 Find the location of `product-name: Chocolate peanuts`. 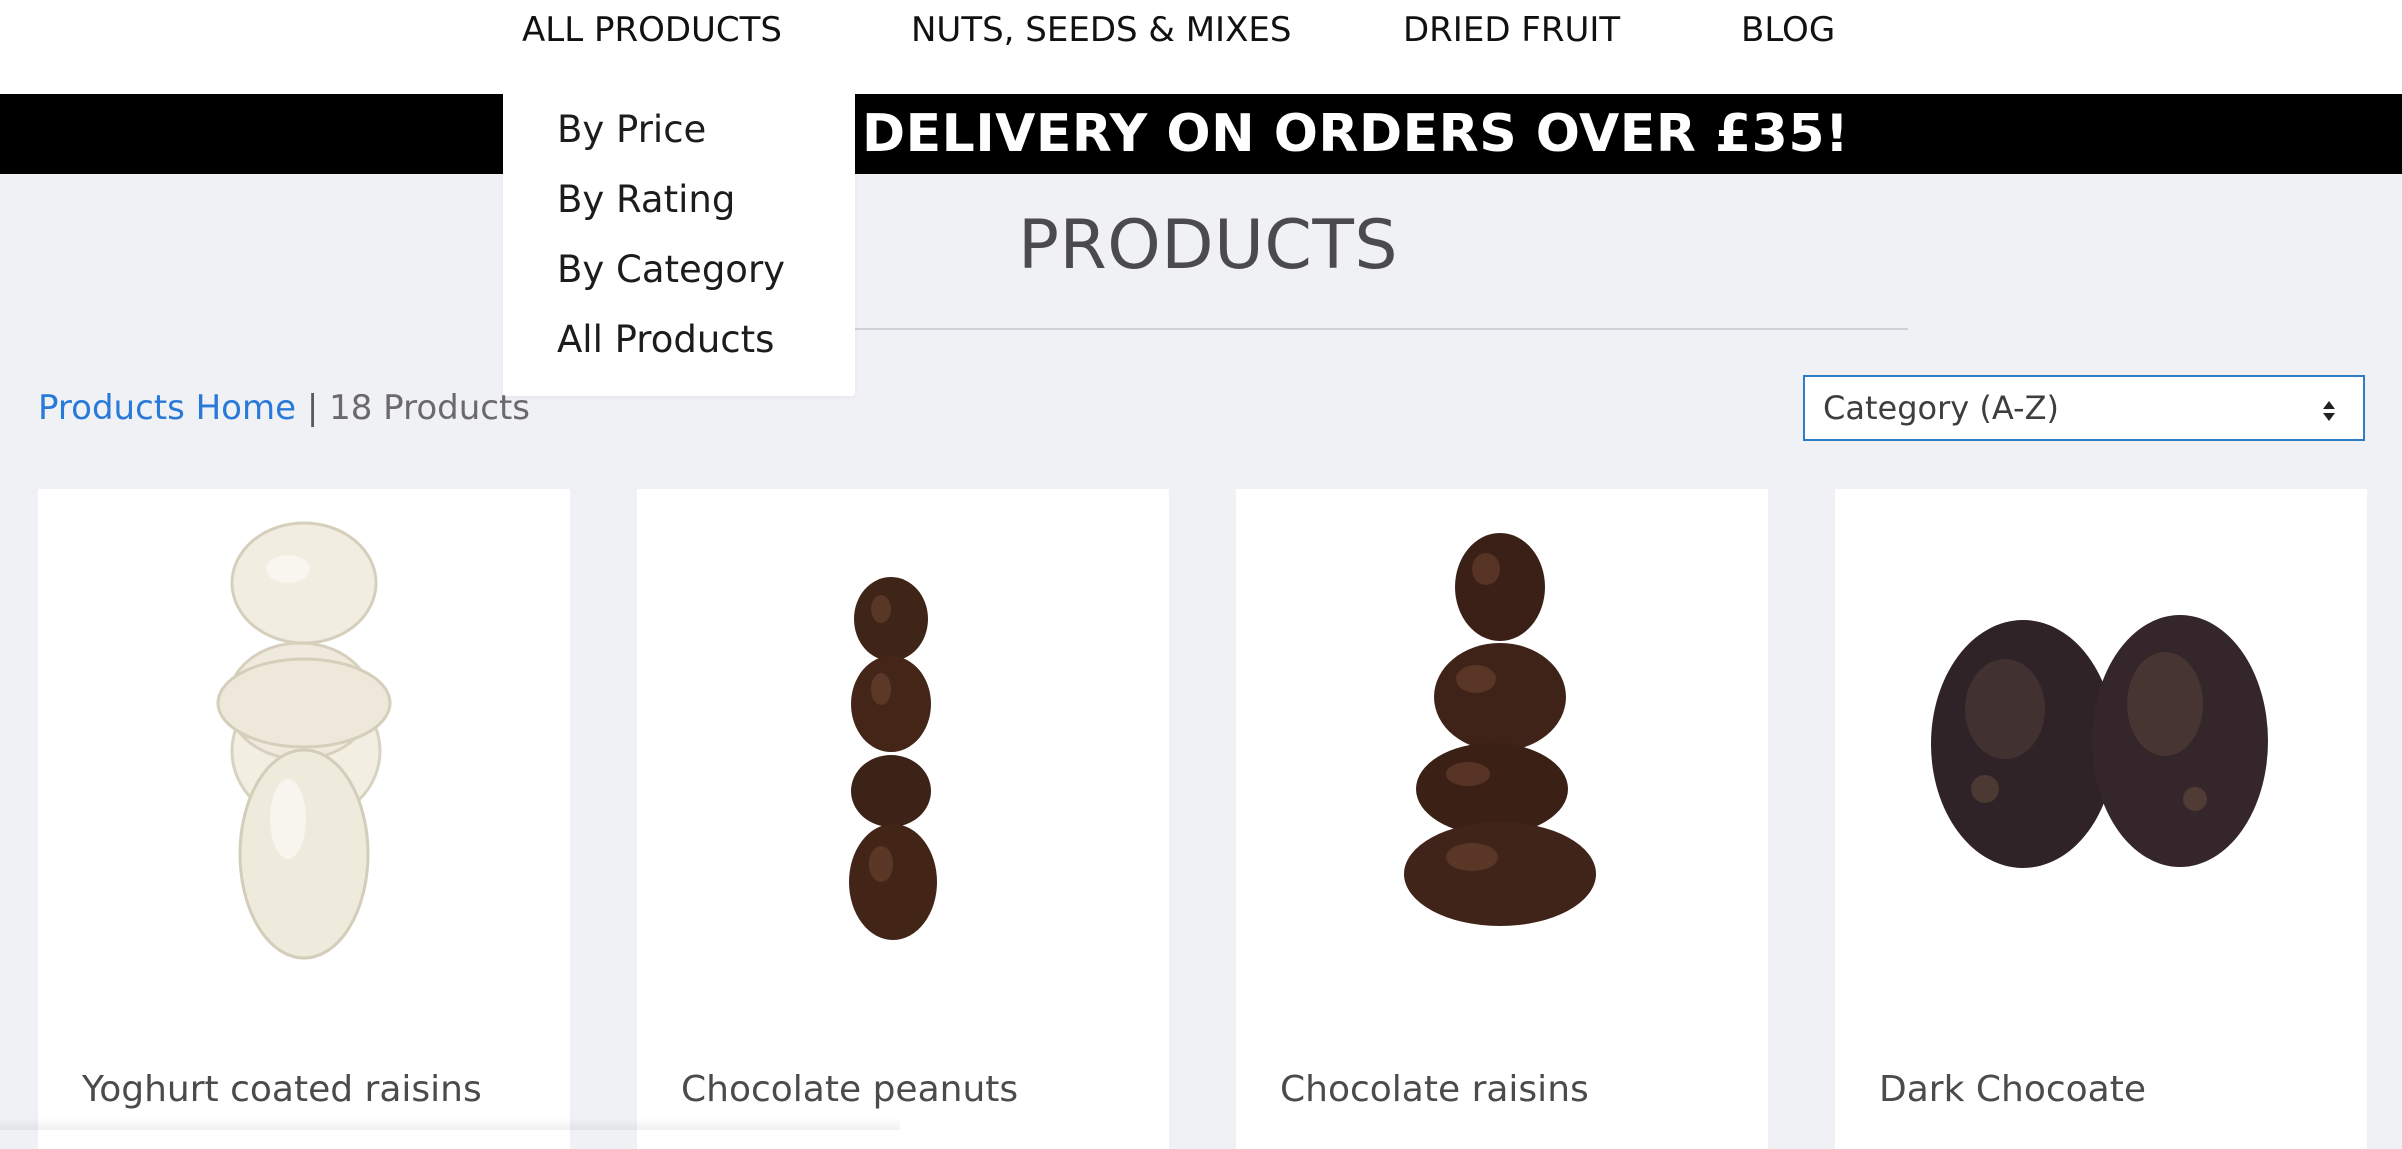

product-name: Chocolate peanuts is located at coordinates (850, 1089).